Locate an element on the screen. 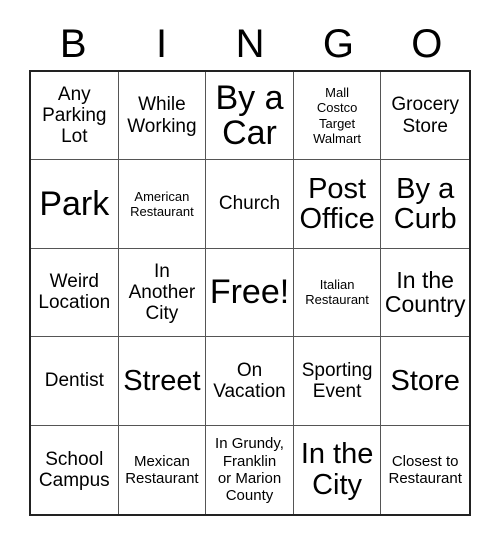  bingo-cell: Free! is located at coordinates (250, 293).